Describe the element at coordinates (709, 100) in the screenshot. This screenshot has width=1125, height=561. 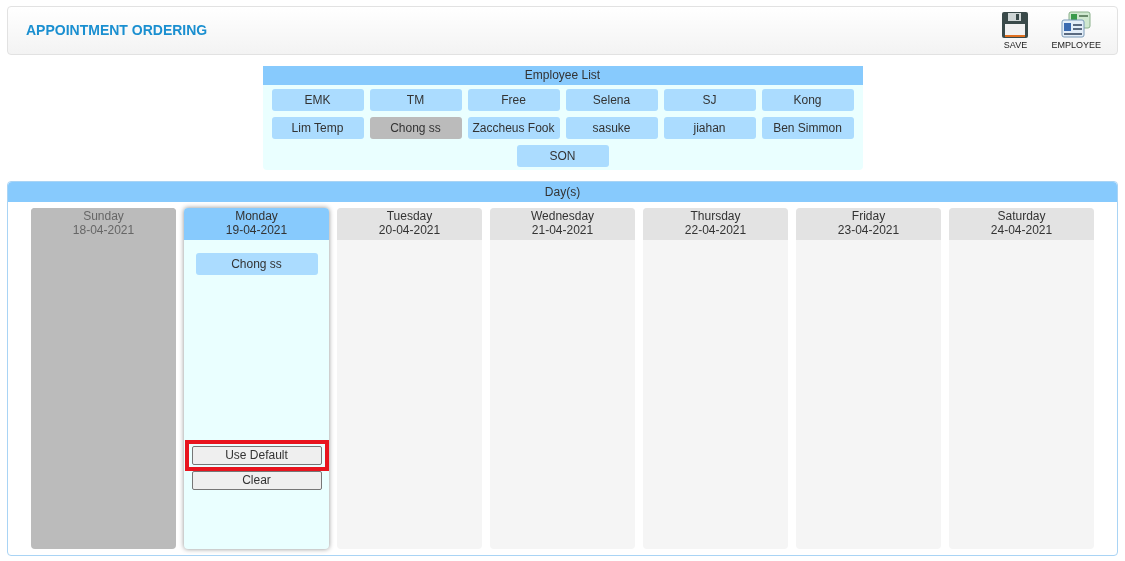
I see `employee-chip: SJ` at that location.